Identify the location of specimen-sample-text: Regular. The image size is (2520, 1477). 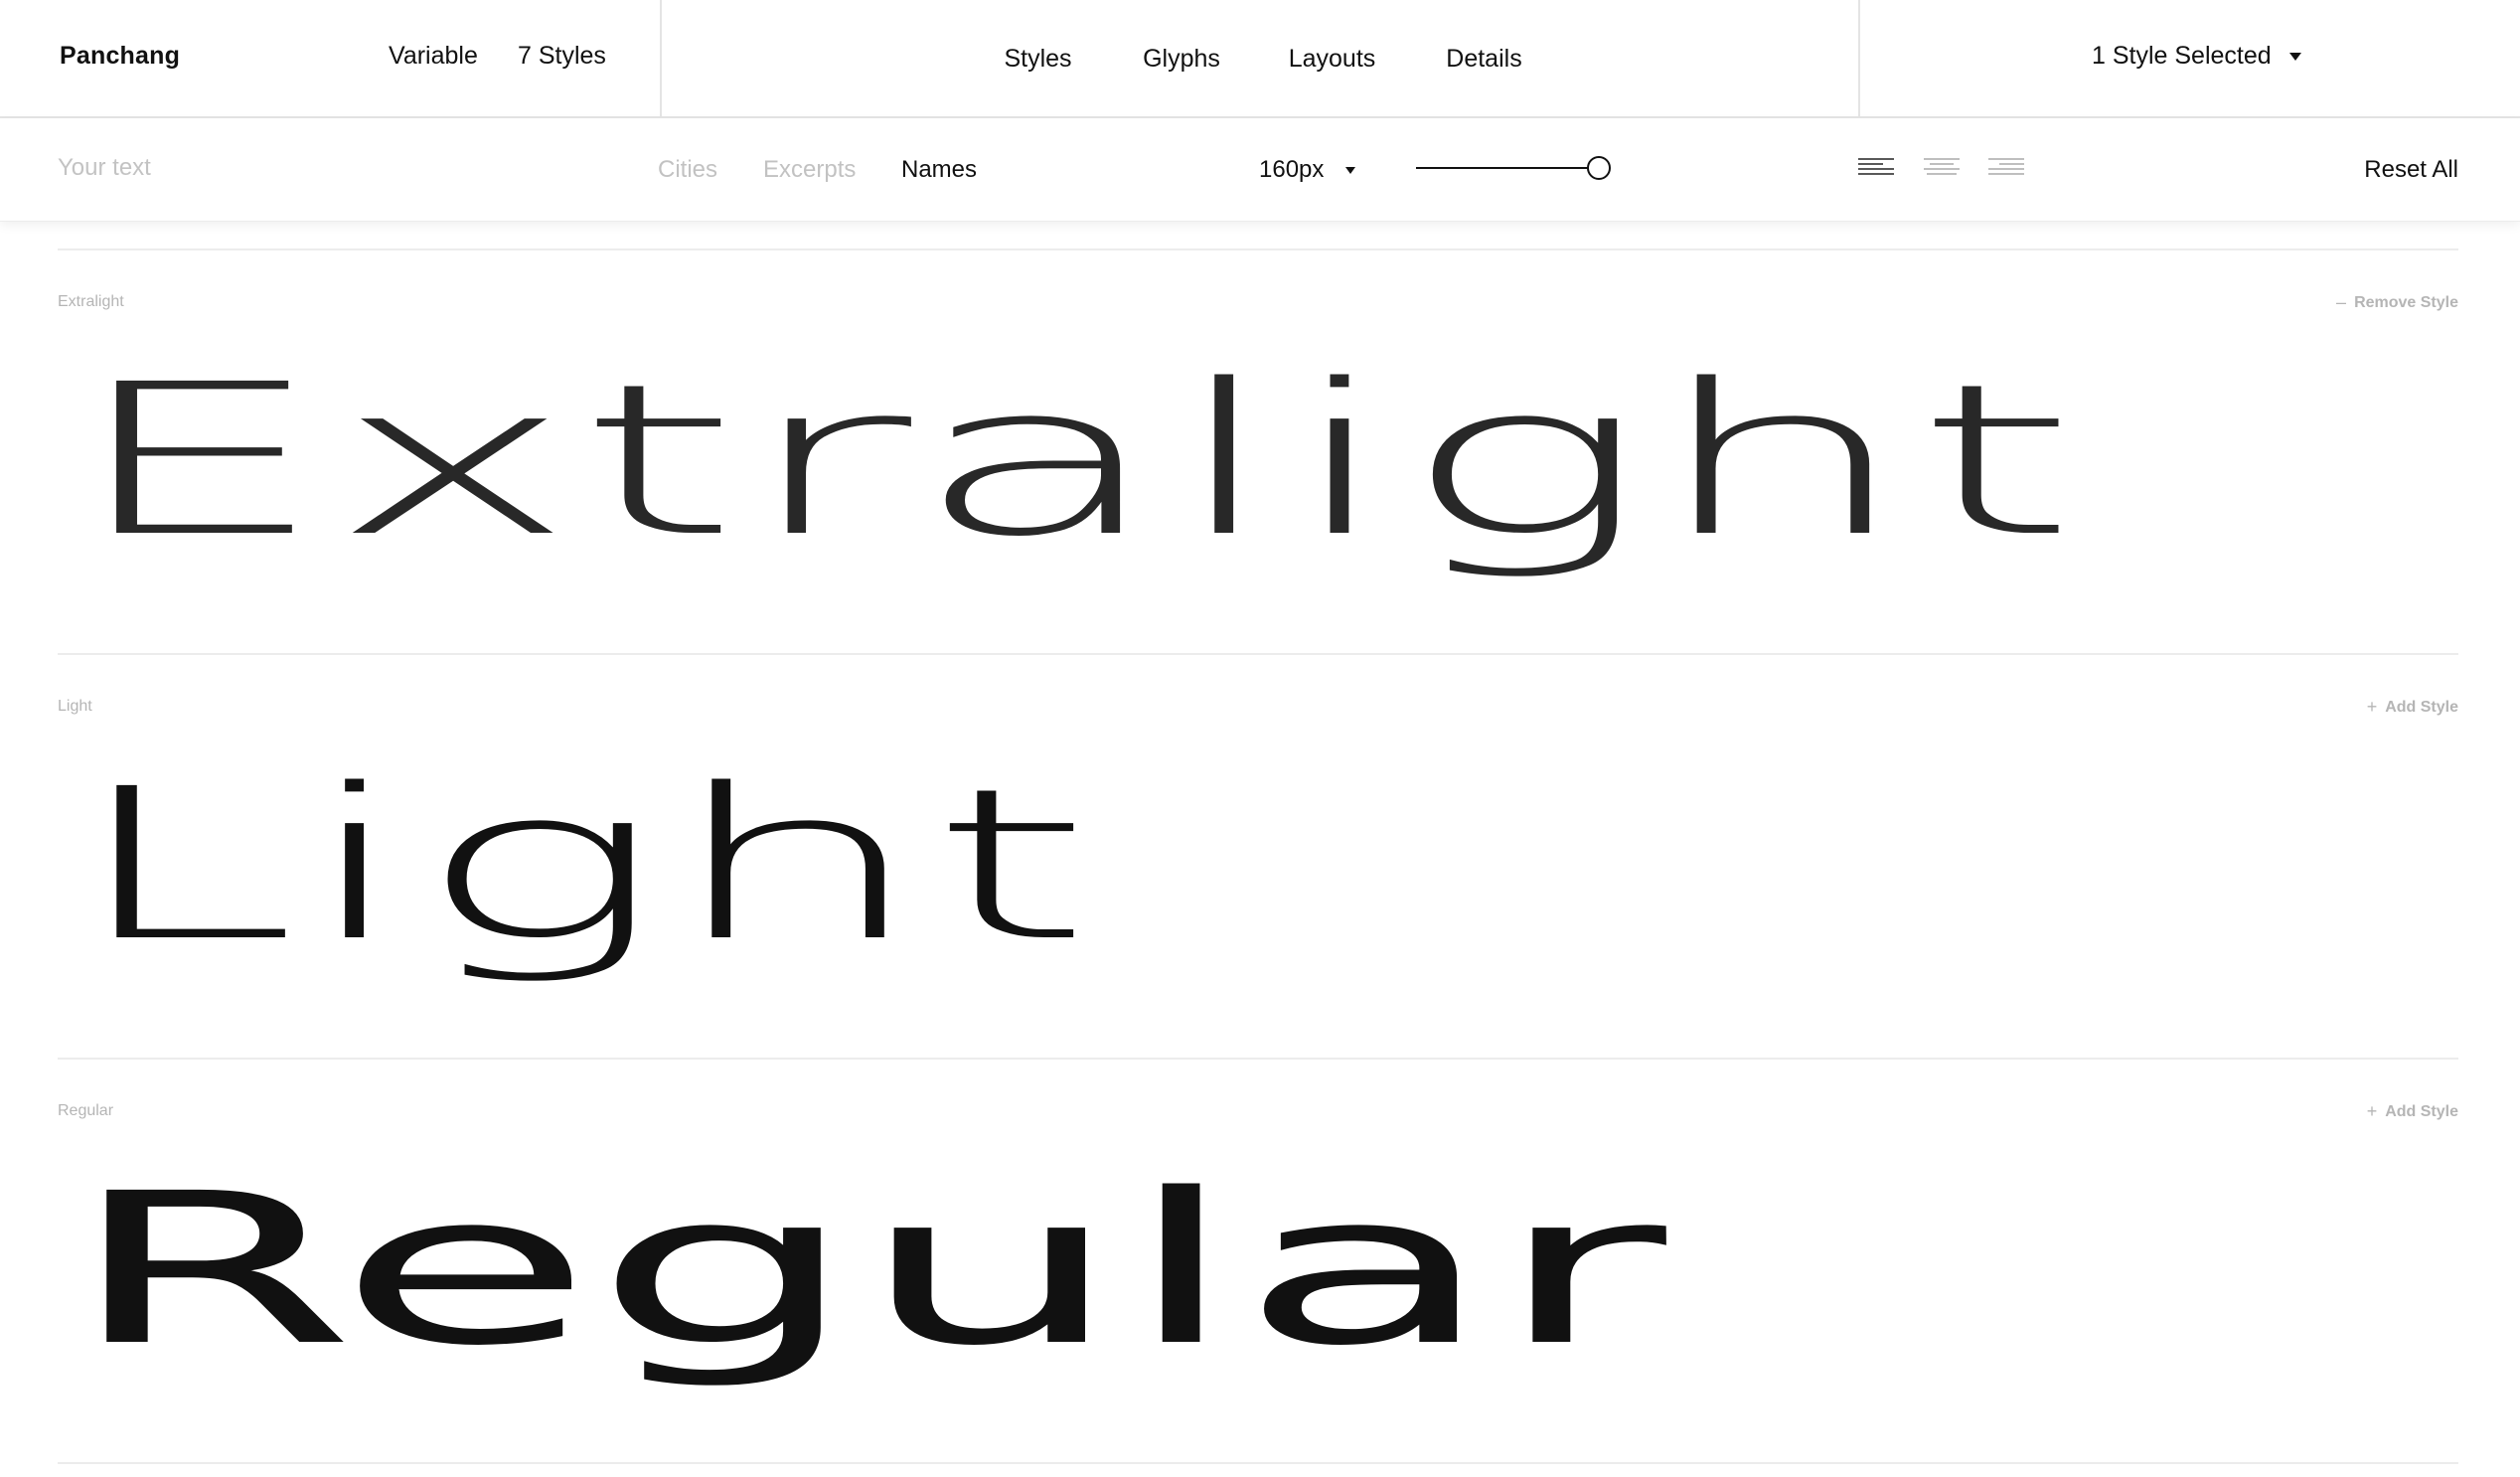
(866, 1270).